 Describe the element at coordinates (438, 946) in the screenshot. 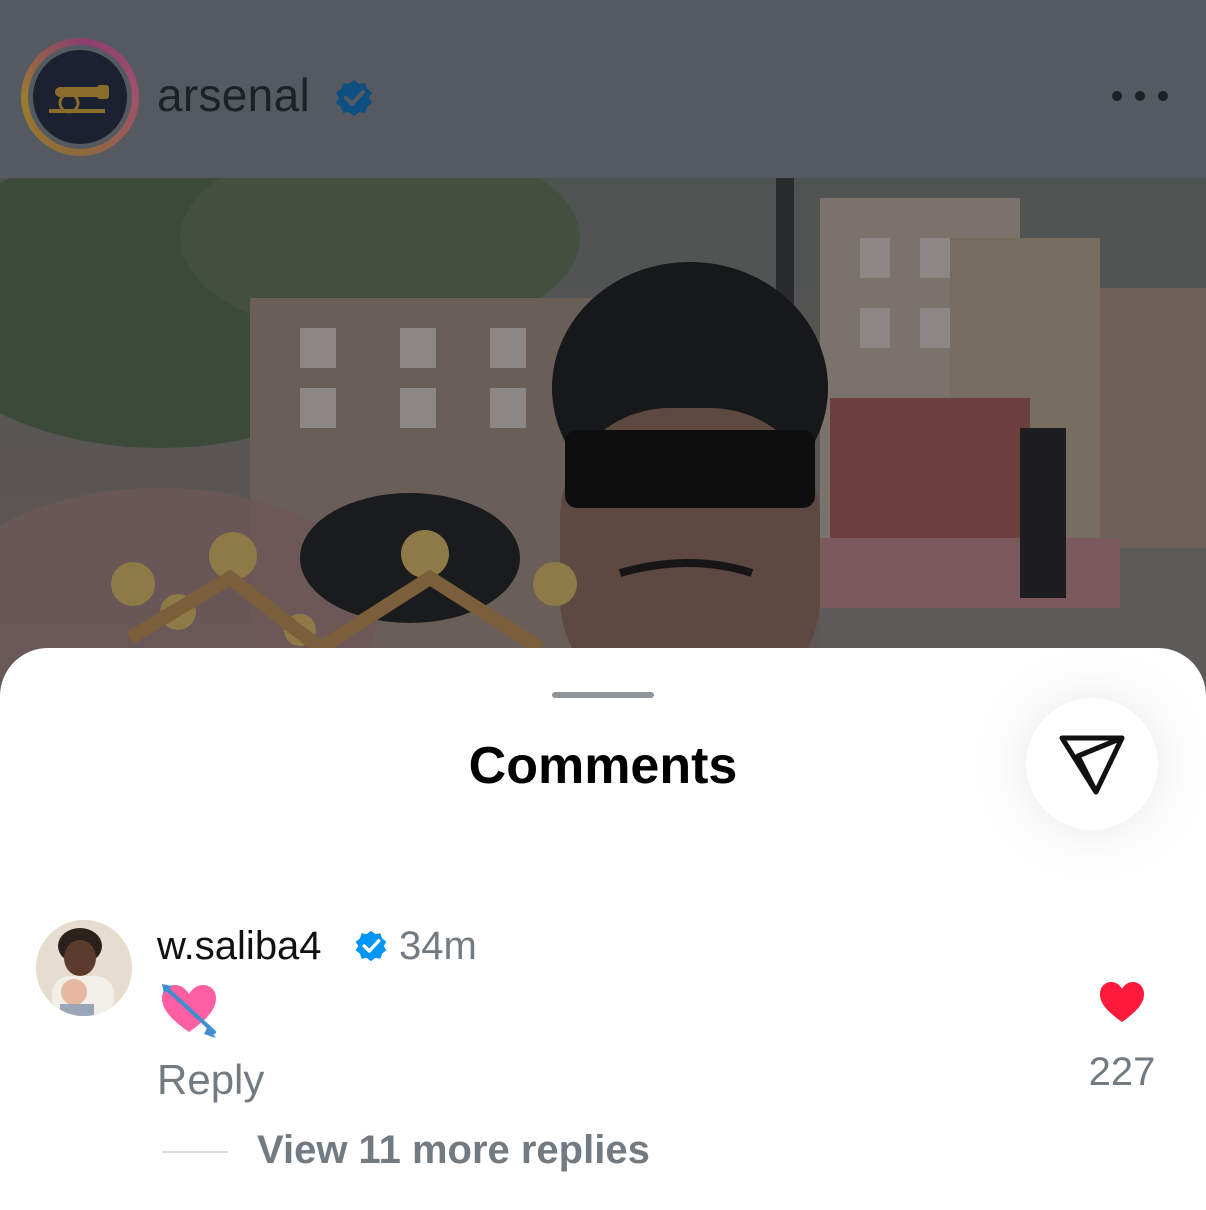

I see `comment-timestamp: 34m` at that location.